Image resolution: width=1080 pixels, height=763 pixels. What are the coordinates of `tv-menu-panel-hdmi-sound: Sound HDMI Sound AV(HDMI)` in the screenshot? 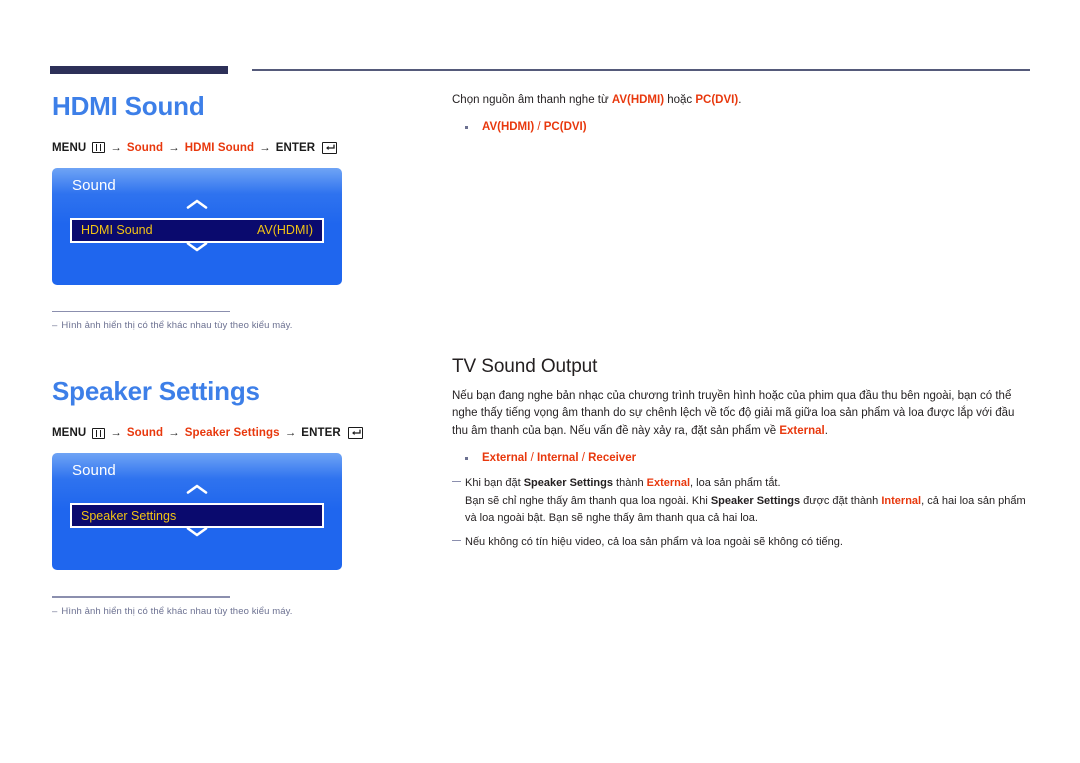 It's located at (197, 226).